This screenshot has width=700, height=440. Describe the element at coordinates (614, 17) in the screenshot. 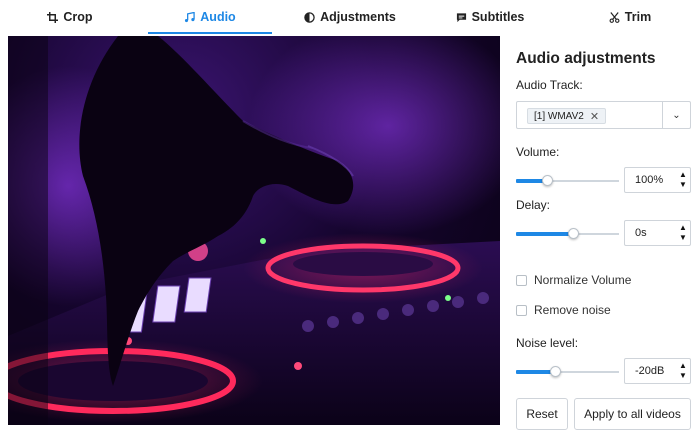

I see `scissors-icon` at that location.